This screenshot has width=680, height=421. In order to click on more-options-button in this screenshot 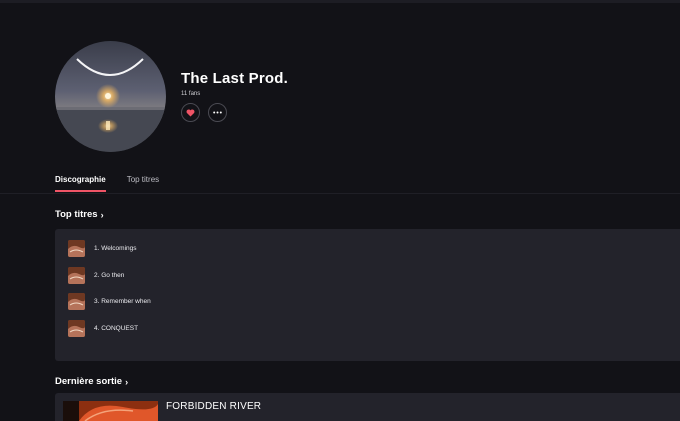, I will do `click(217, 112)`.